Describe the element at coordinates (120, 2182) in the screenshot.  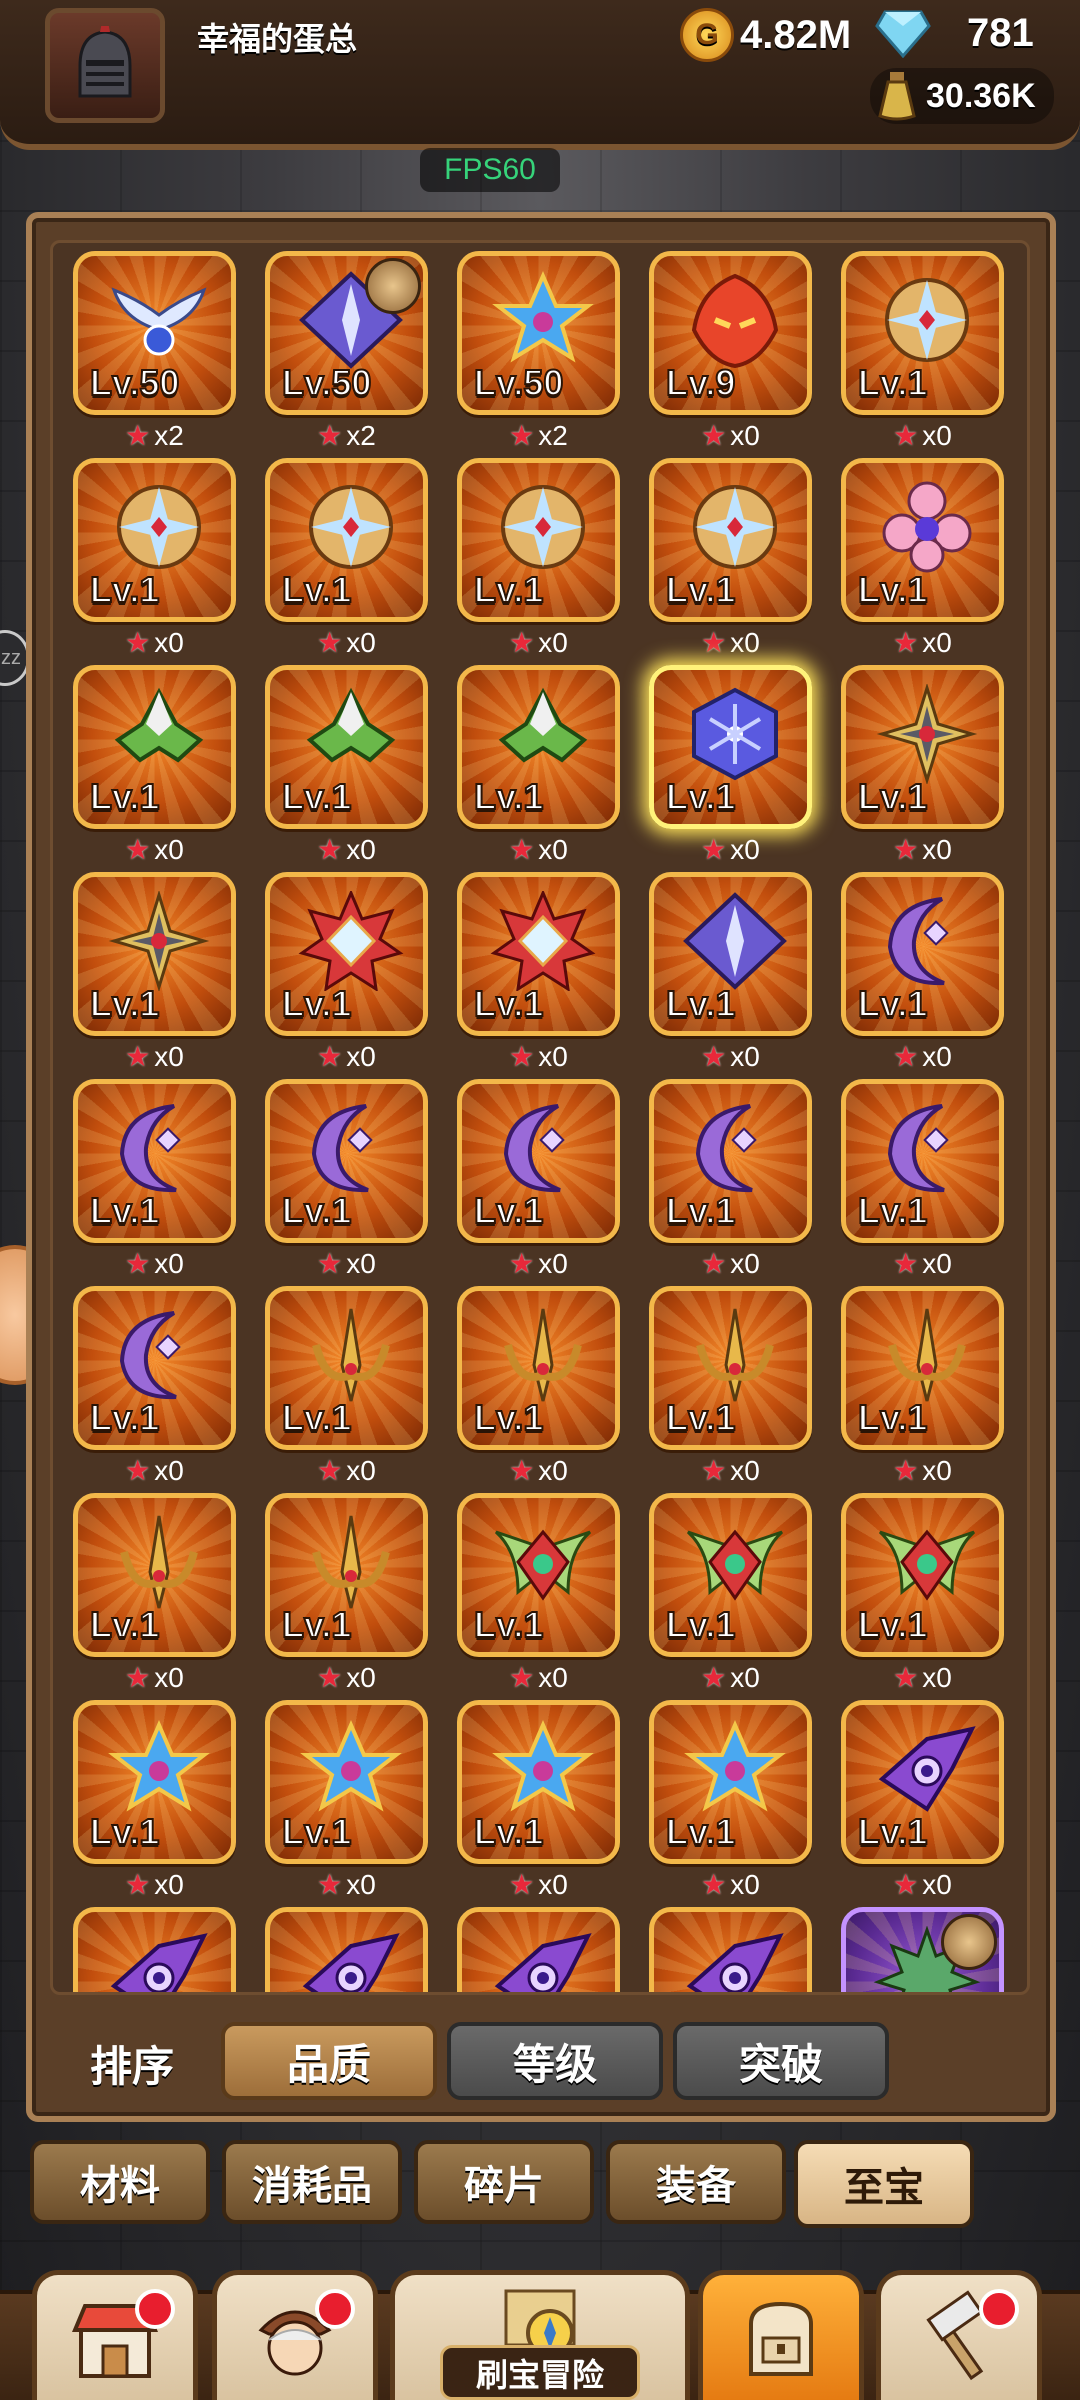
I see `tab-materials: 材料` at that location.